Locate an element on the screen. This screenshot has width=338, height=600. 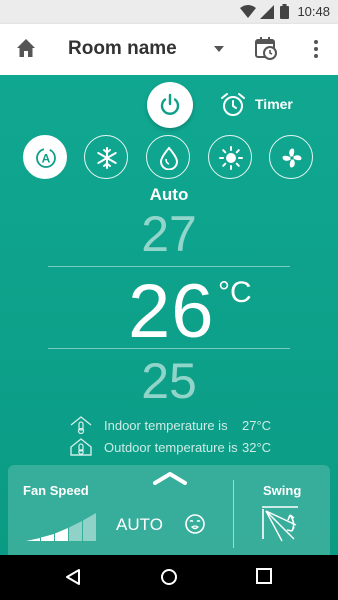
timer-button: Timer is located at coordinates (274, 104).